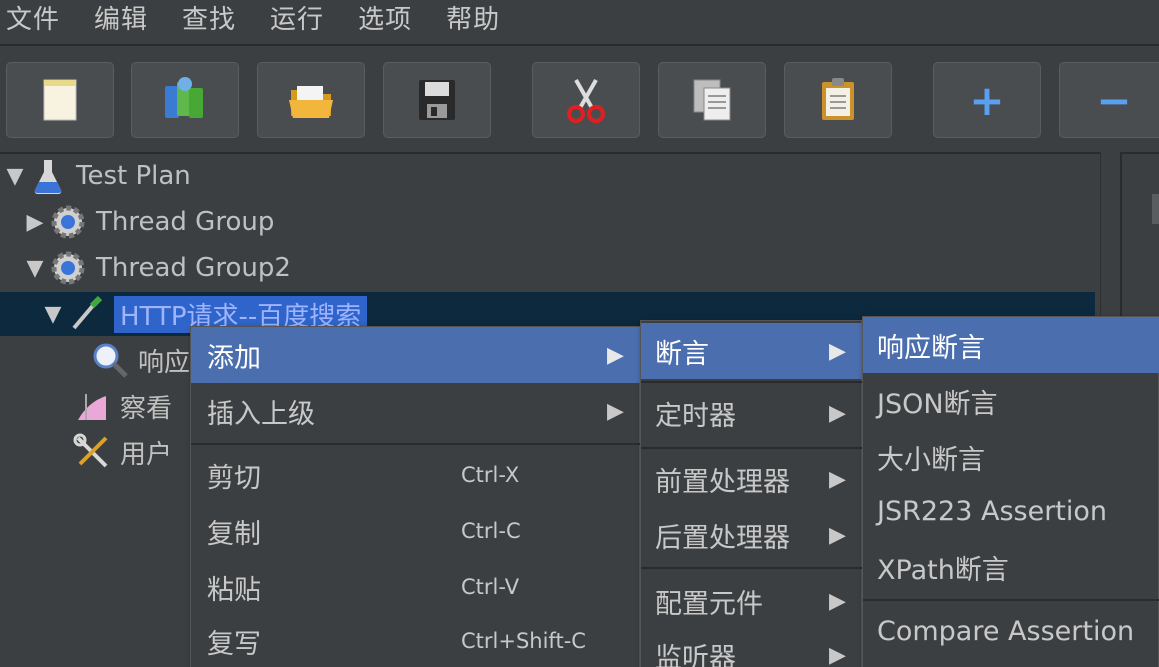 The height and width of the screenshot is (667, 1159). I want to click on menu-item-jsr223-assertion: JSR223 Assertion, so click(1011, 511).